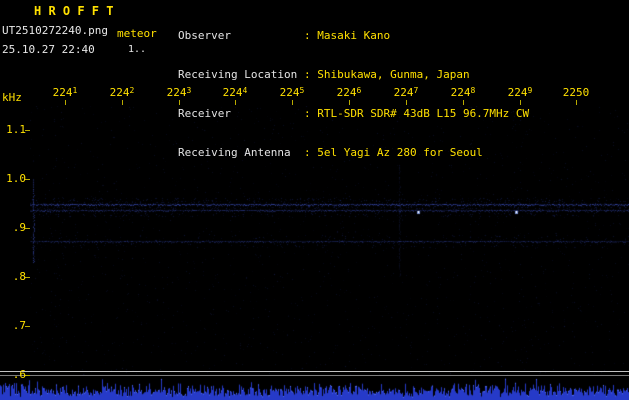 This screenshot has width=629, height=400. I want to click on time-label-minute: 1, so click(75, 90).